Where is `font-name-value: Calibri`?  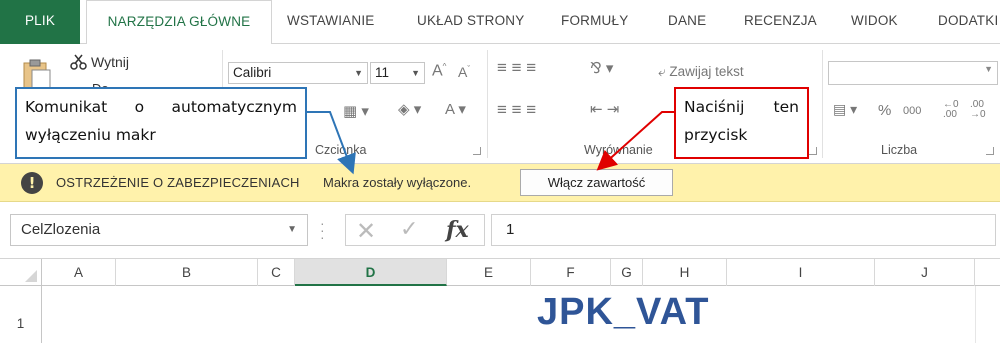 font-name-value: Calibri is located at coordinates (252, 72).